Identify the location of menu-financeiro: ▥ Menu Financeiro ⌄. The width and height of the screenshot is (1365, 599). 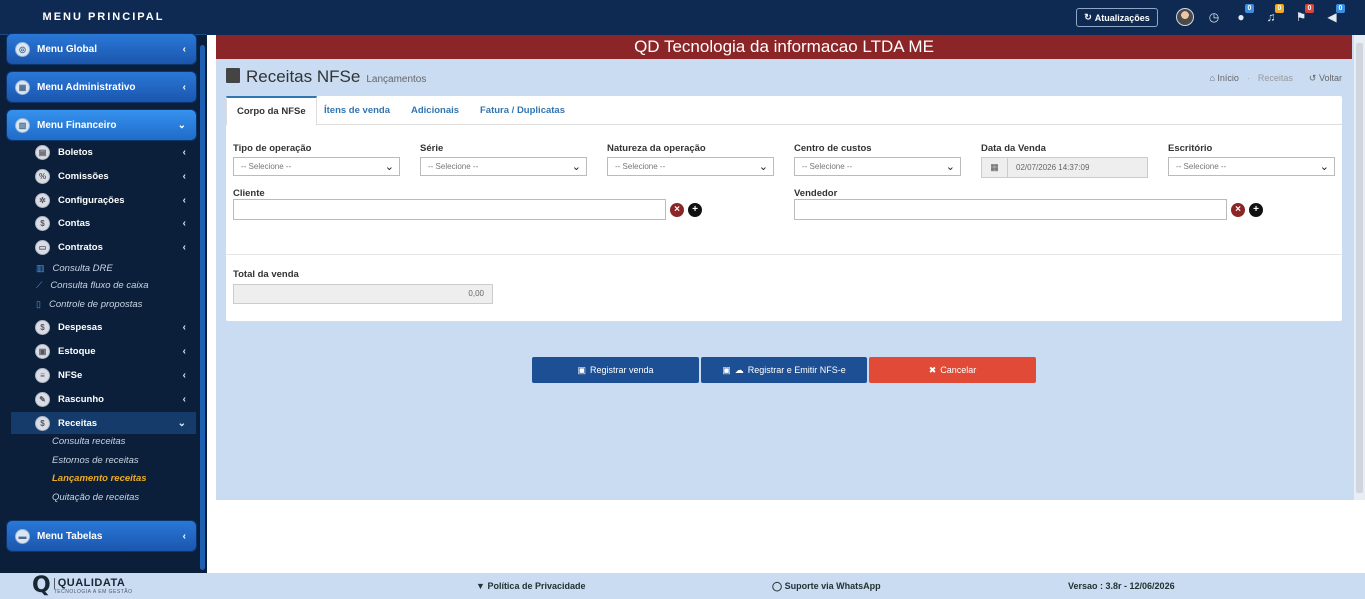
(101, 125).